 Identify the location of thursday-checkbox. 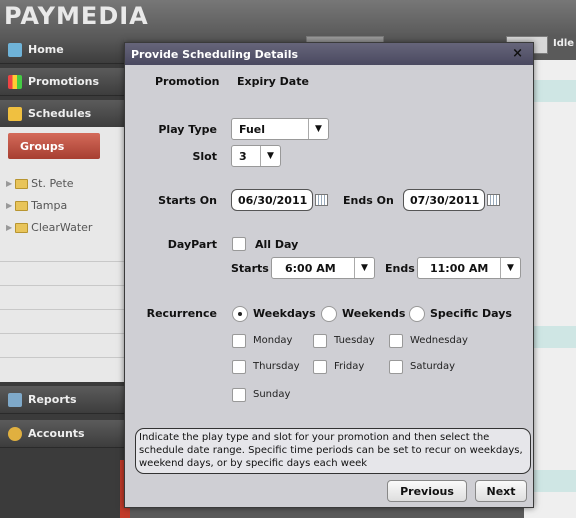
(239, 367).